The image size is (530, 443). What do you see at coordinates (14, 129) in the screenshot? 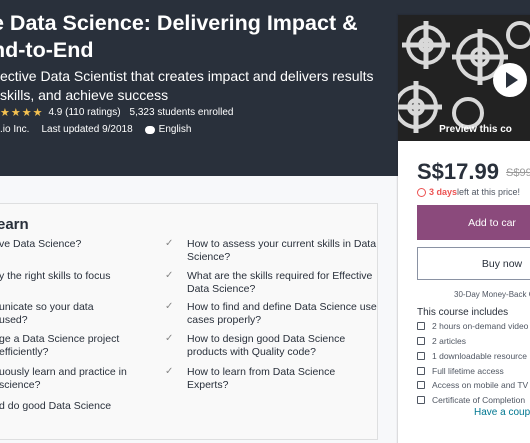
I see `author-link: .io Inc.` at bounding box center [14, 129].